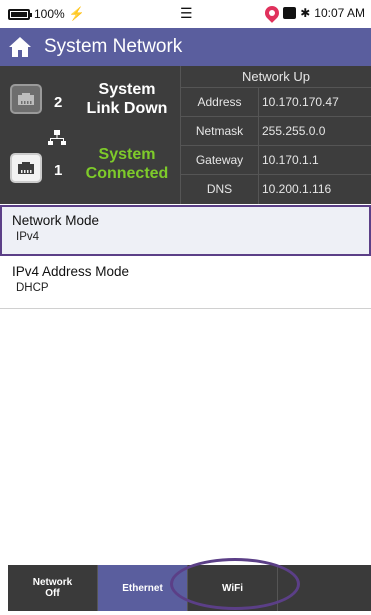 The width and height of the screenshot is (371, 615). What do you see at coordinates (56, 220) in the screenshot?
I see `setting-title: Network Mode` at bounding box center [56, 220].